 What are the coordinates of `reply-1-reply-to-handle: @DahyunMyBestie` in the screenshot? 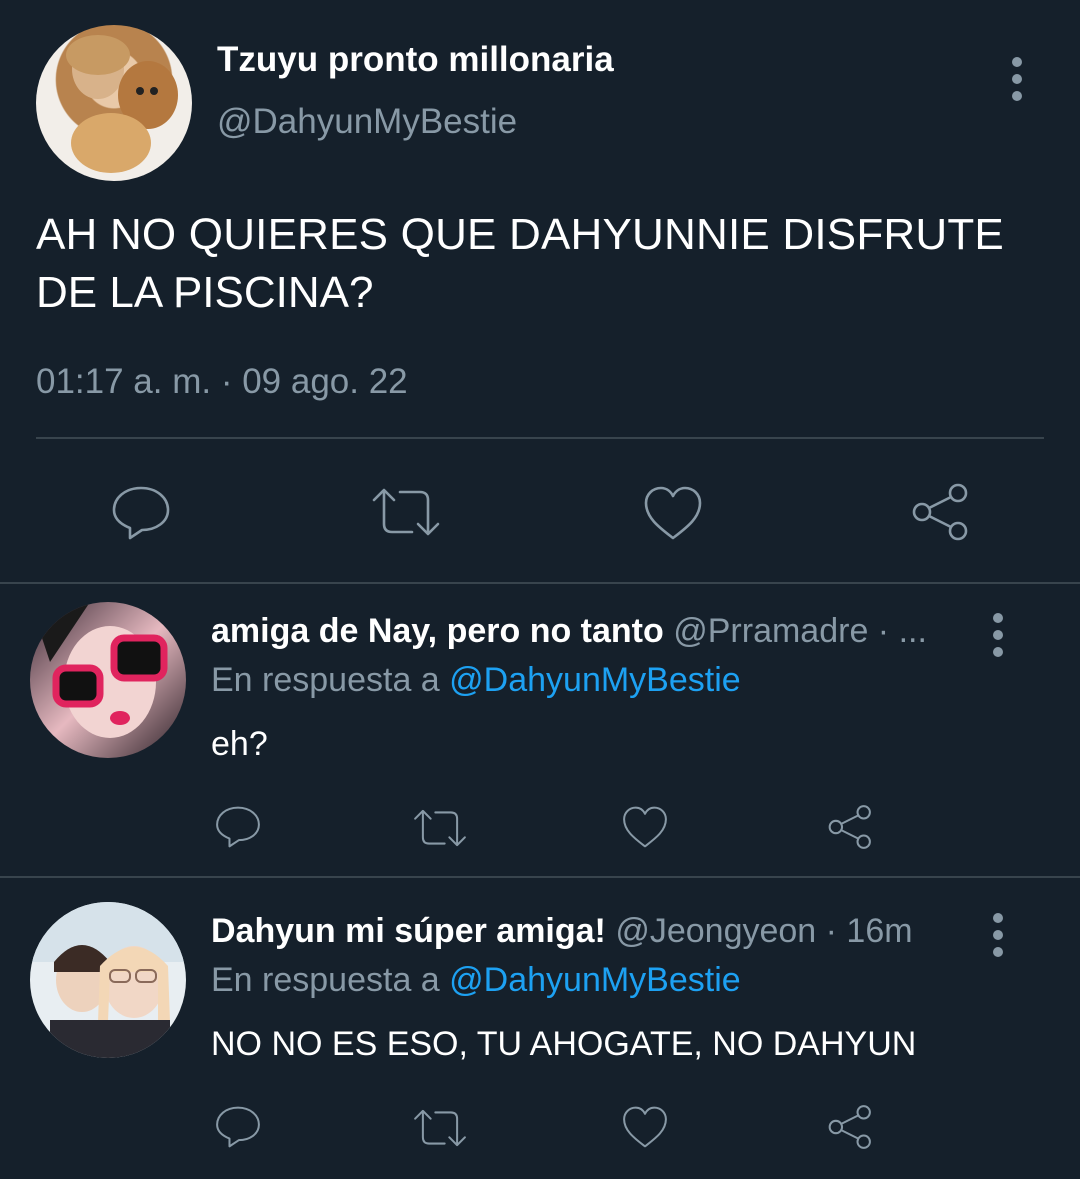 It's located at (595, 680).